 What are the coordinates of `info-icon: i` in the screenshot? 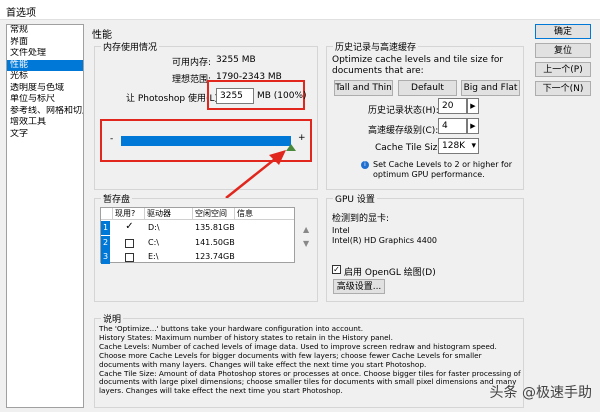 It's located at (365, 165).